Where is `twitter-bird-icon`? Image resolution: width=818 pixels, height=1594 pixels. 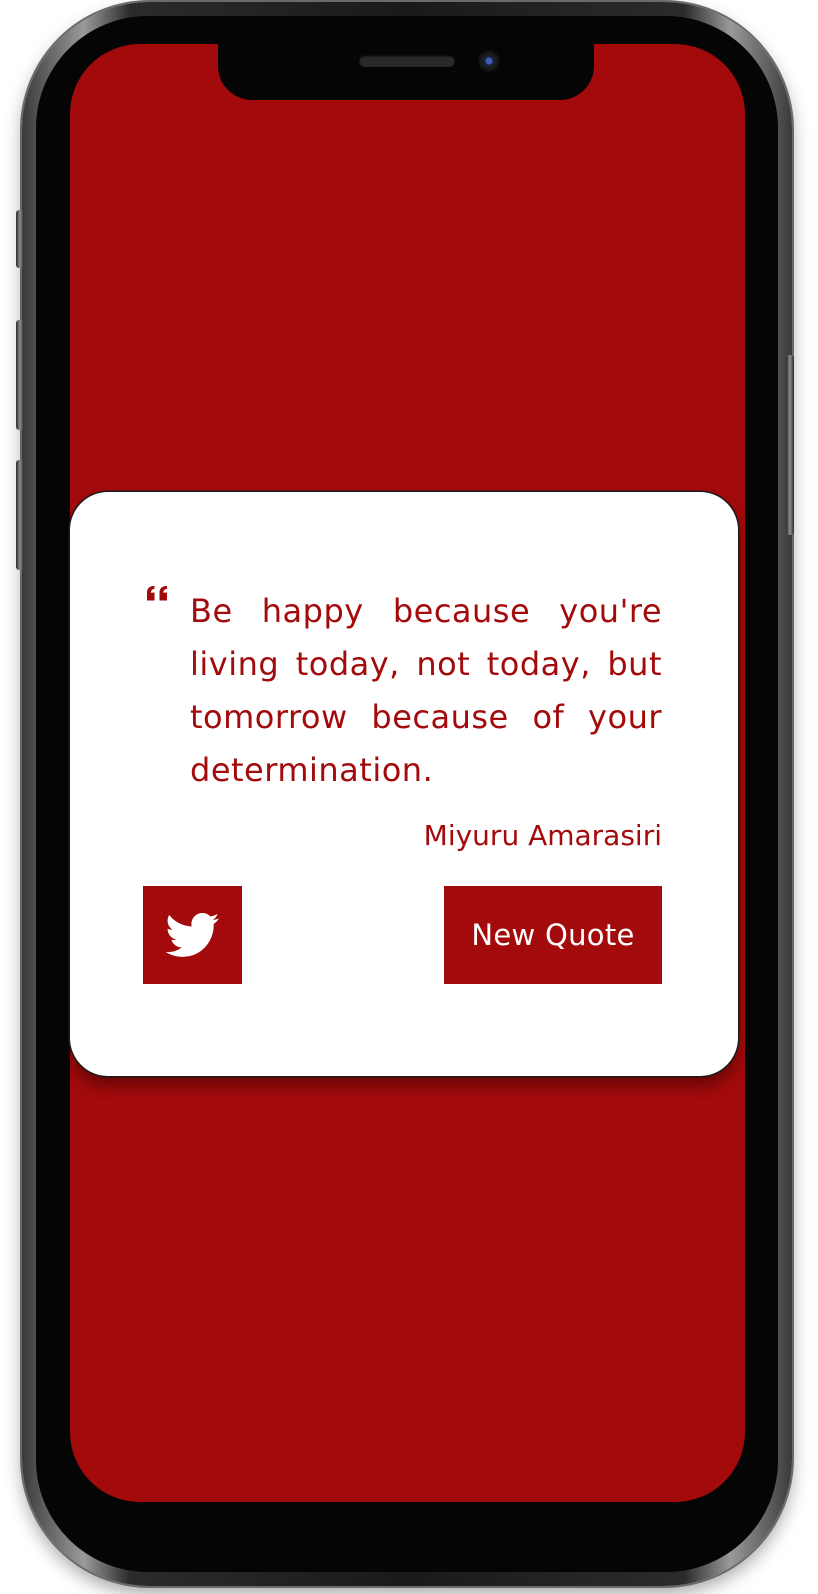
twitter-bird-icon is located at coordinates (192, 934).